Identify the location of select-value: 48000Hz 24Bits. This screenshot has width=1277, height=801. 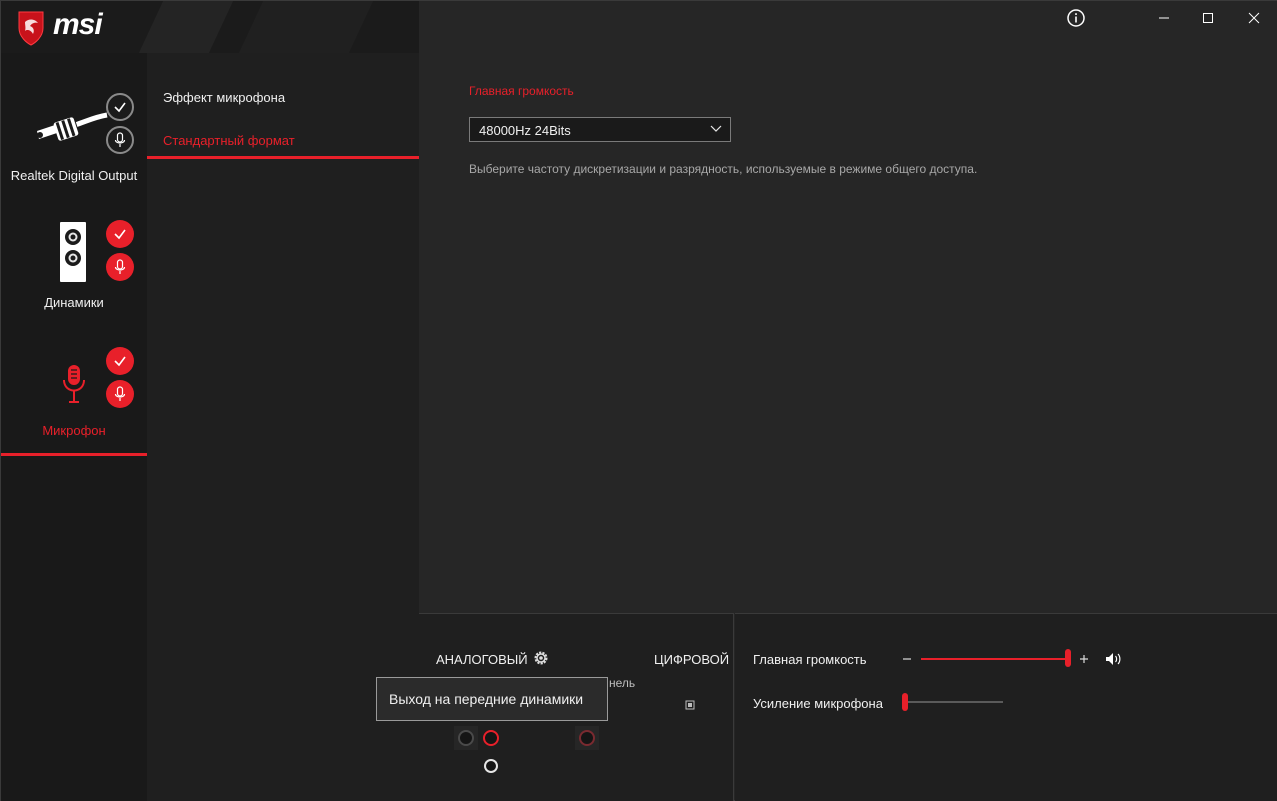
(525, 130).